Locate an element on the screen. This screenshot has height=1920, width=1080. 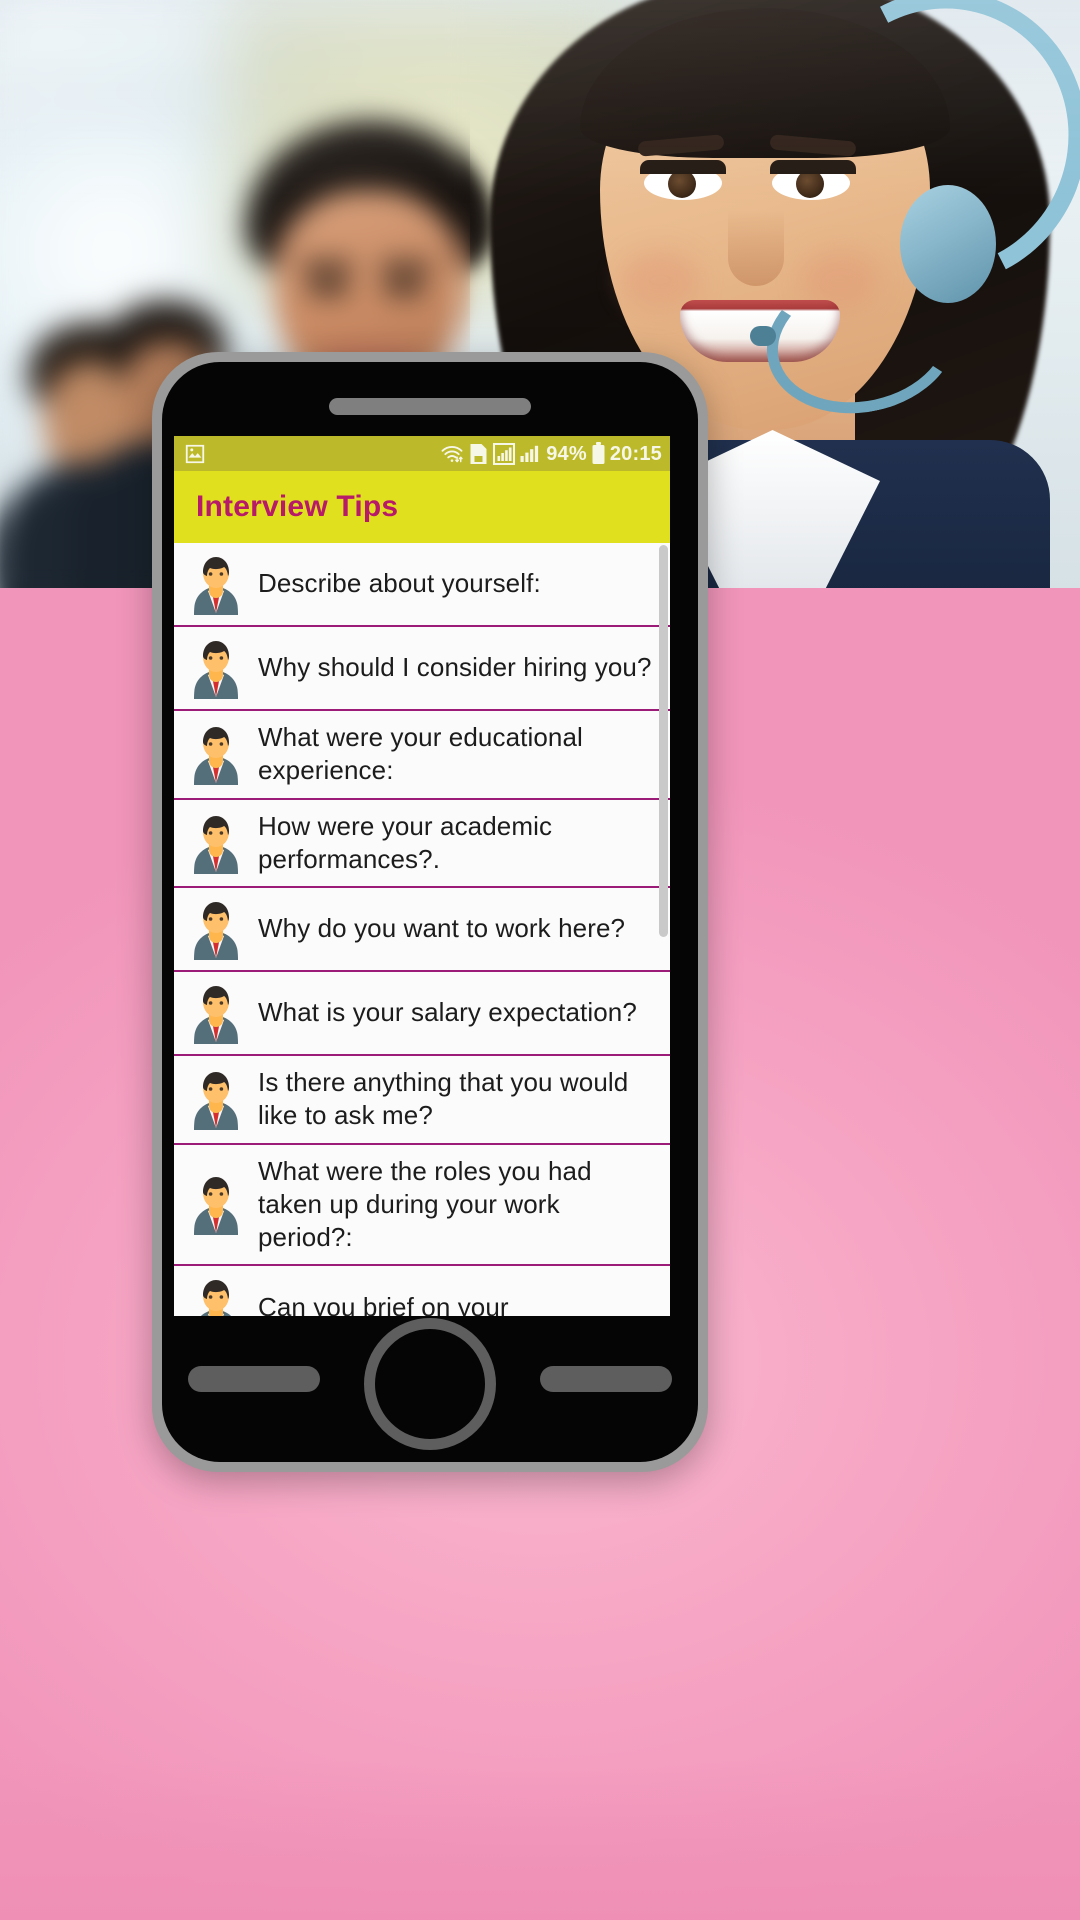
image-icon is located at coordinates (195, 454).